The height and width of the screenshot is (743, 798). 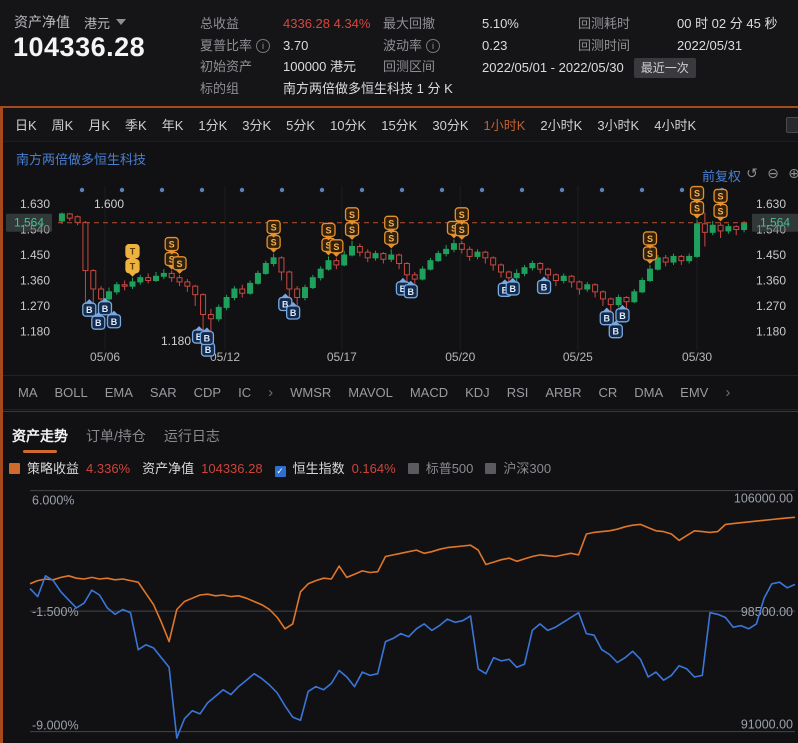 What do you see at coordinates (173, 124) in the screenshot?
I see `kline-period-5: 年K` at bounding box center [173, 124].